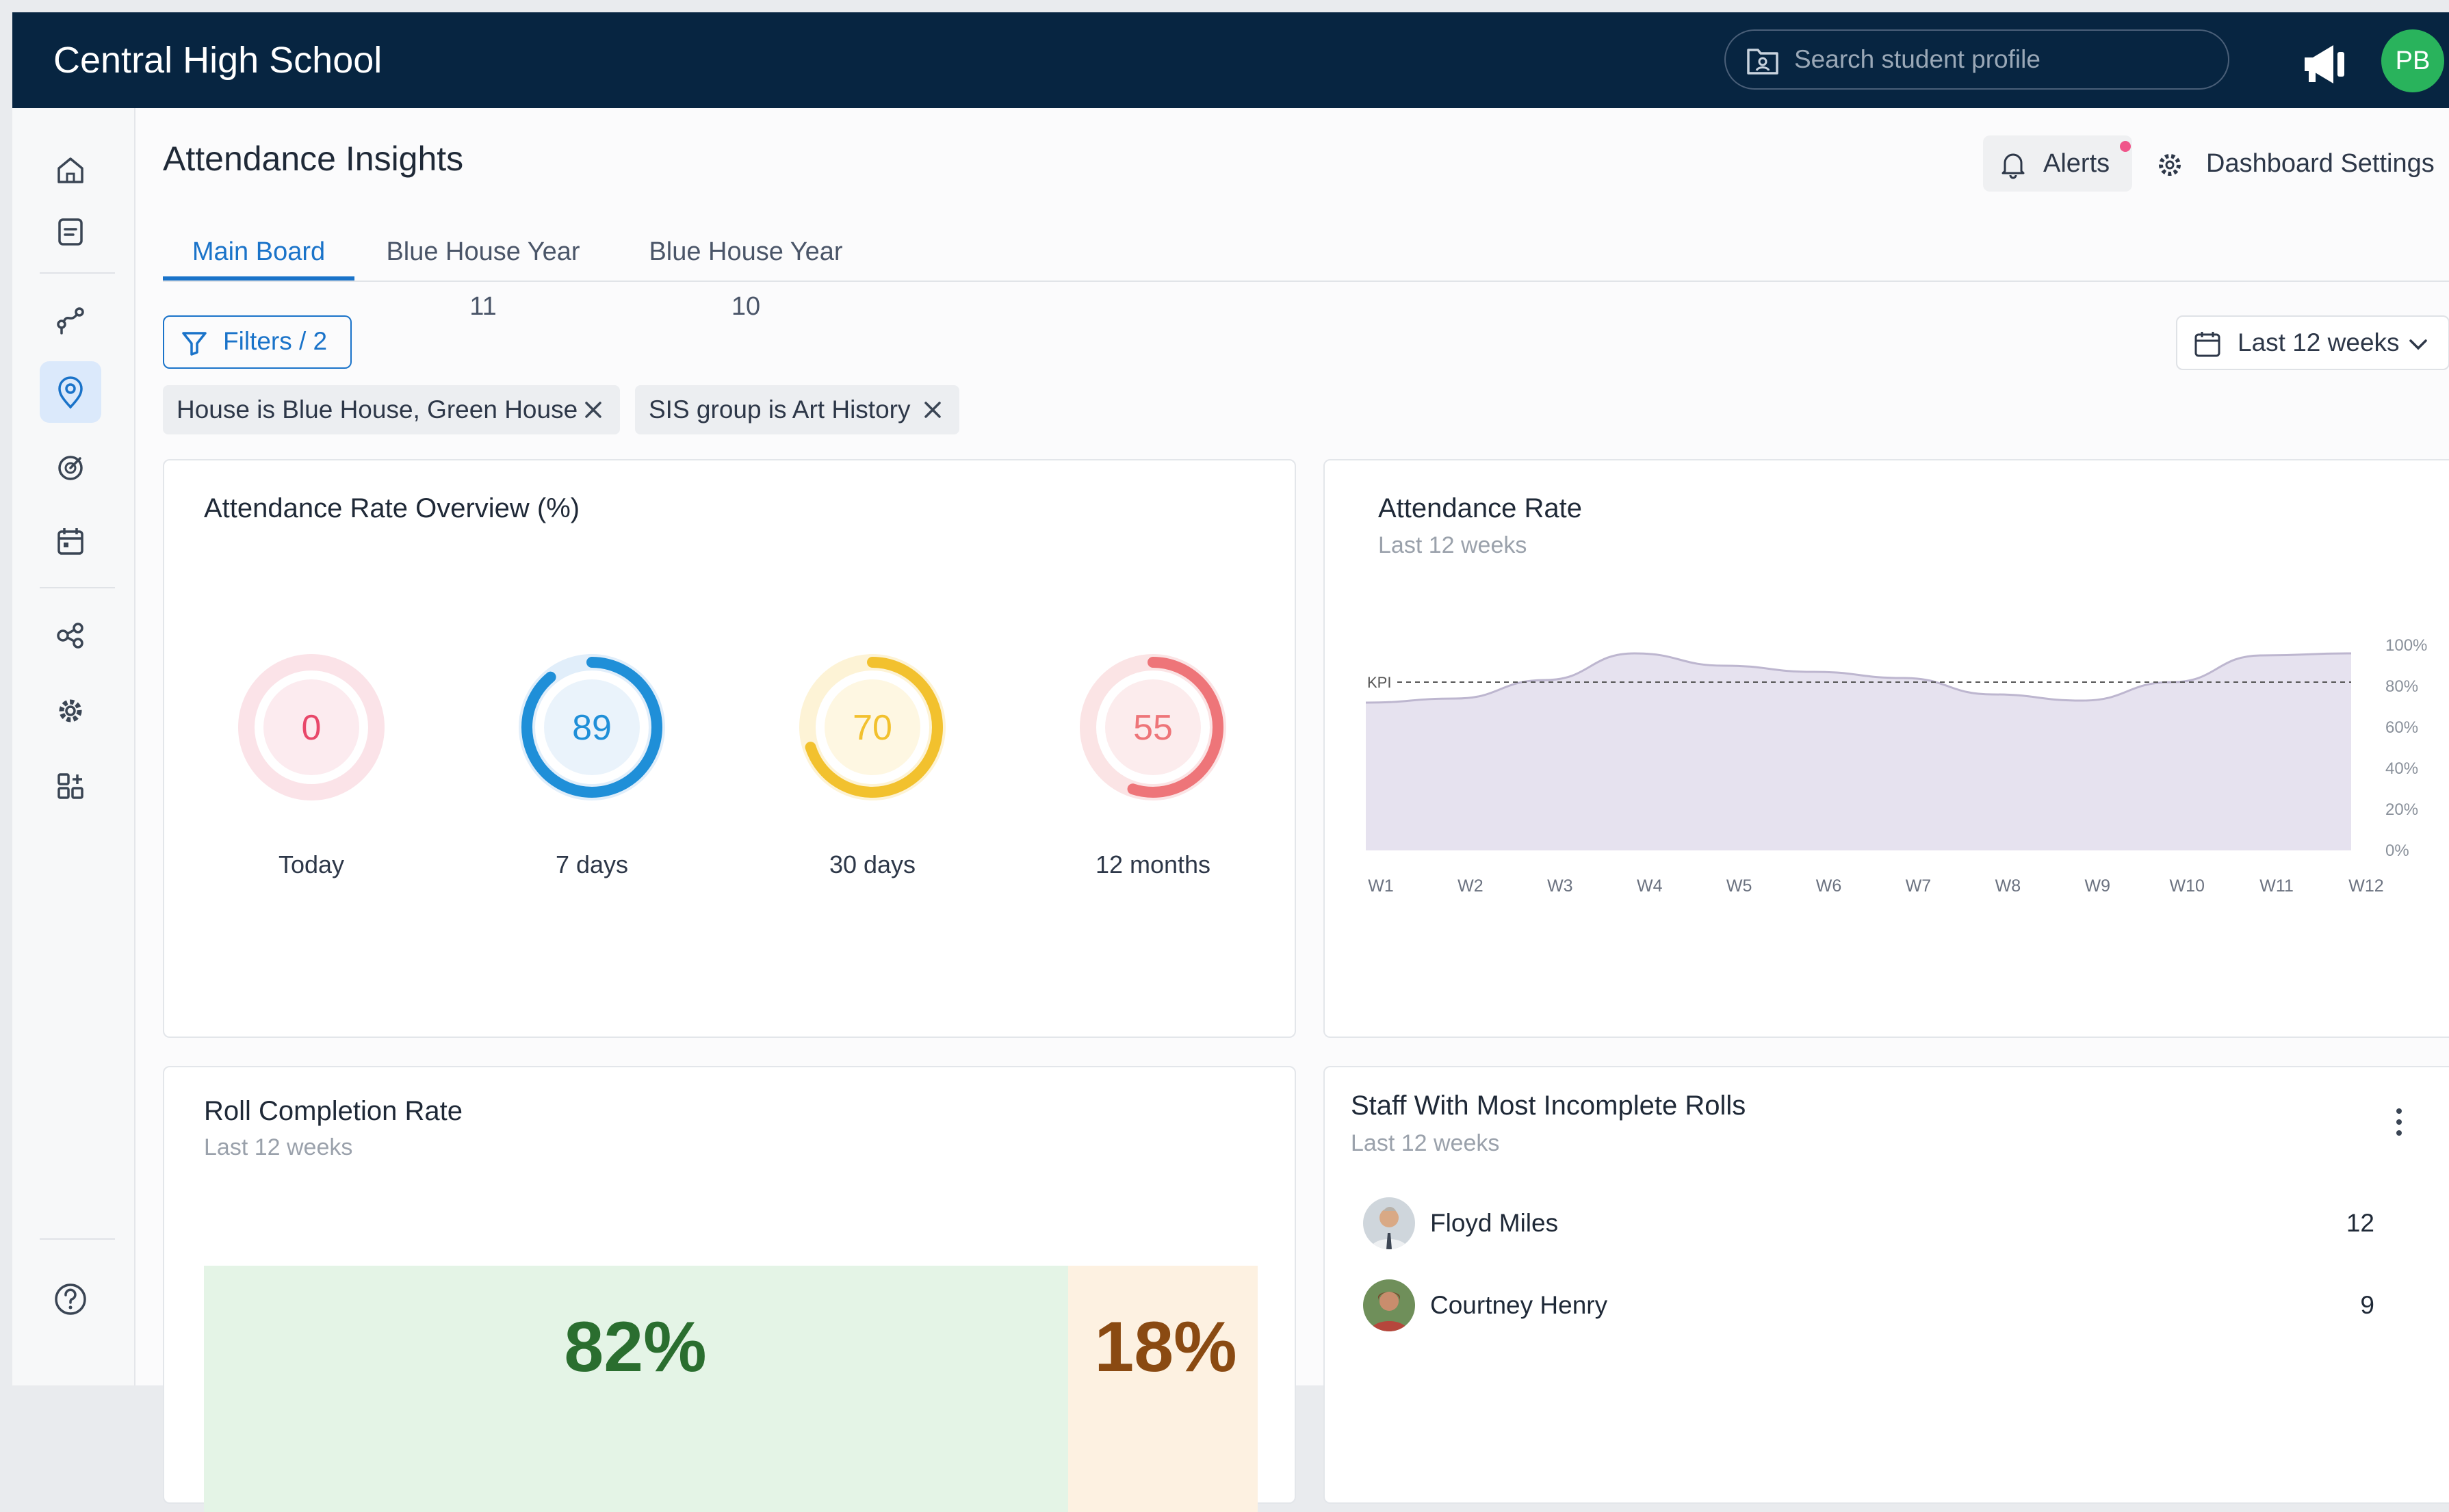 The image size is (2449, 1512). What do you see at coordinates (1917, 59) in the screenshot?
I see `search-placeholder: Search student profile` at bounding box center [1917, 59].